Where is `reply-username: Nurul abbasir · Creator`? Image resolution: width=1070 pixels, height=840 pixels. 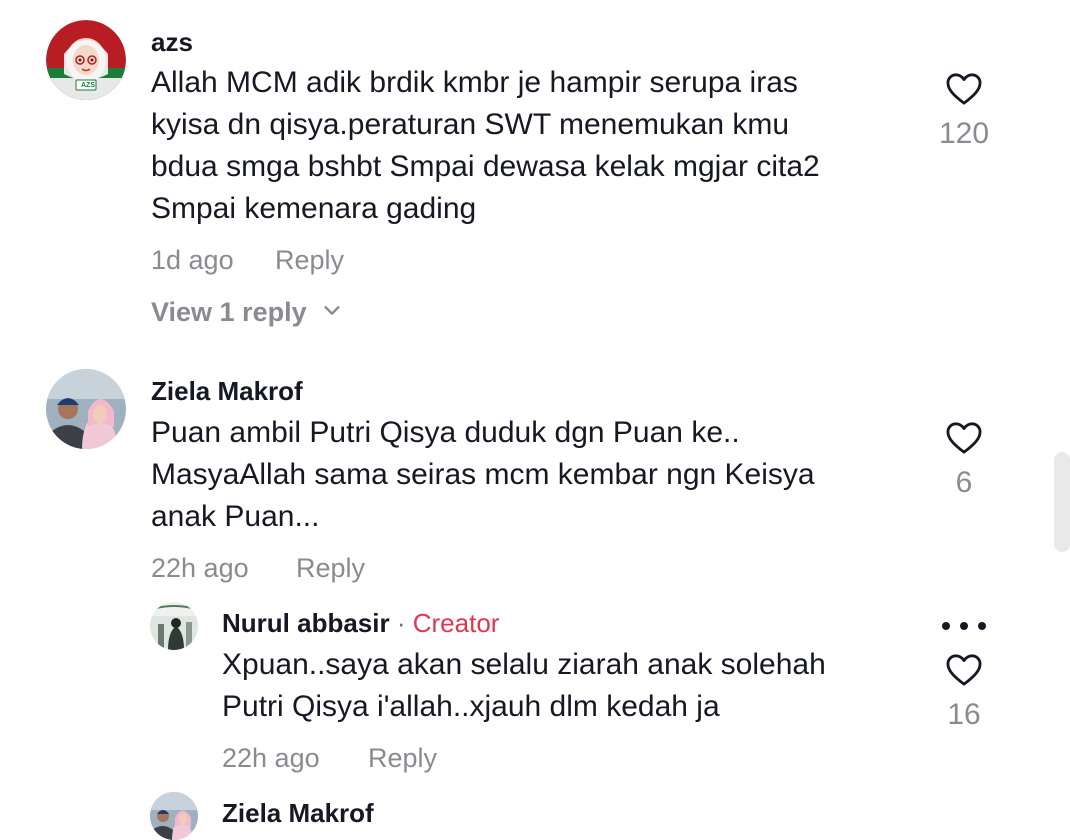 reply-username: Nurul abbasir · Creator is located at coordinates (360, 623).